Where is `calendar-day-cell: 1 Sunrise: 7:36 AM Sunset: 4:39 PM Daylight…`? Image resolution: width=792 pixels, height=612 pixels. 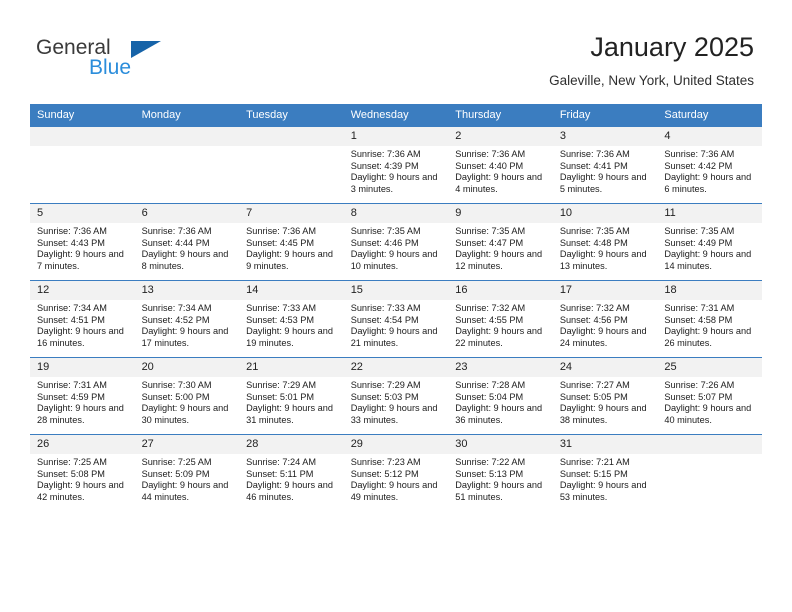 calendar-day-cell: 1 Sunrise: 7:36 AM Sunset: 4:39 PM Daylight… is located at coordinates (396, 165).